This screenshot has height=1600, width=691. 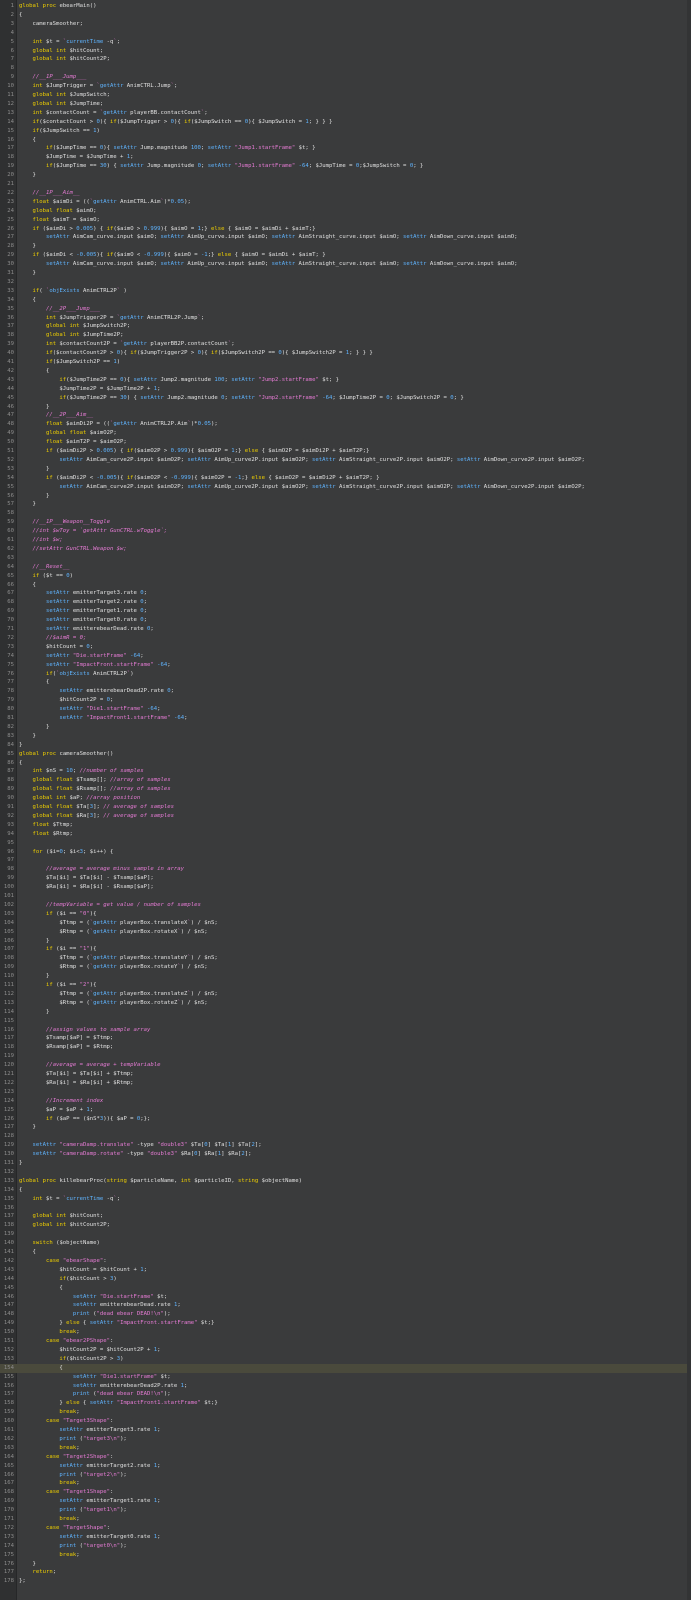 What do you see at coordinates (345, 1394) in the screenshot?
I see `code-line: 157 print ("dead ebear DEAD!\n");` at bounding box center [345, 1394].